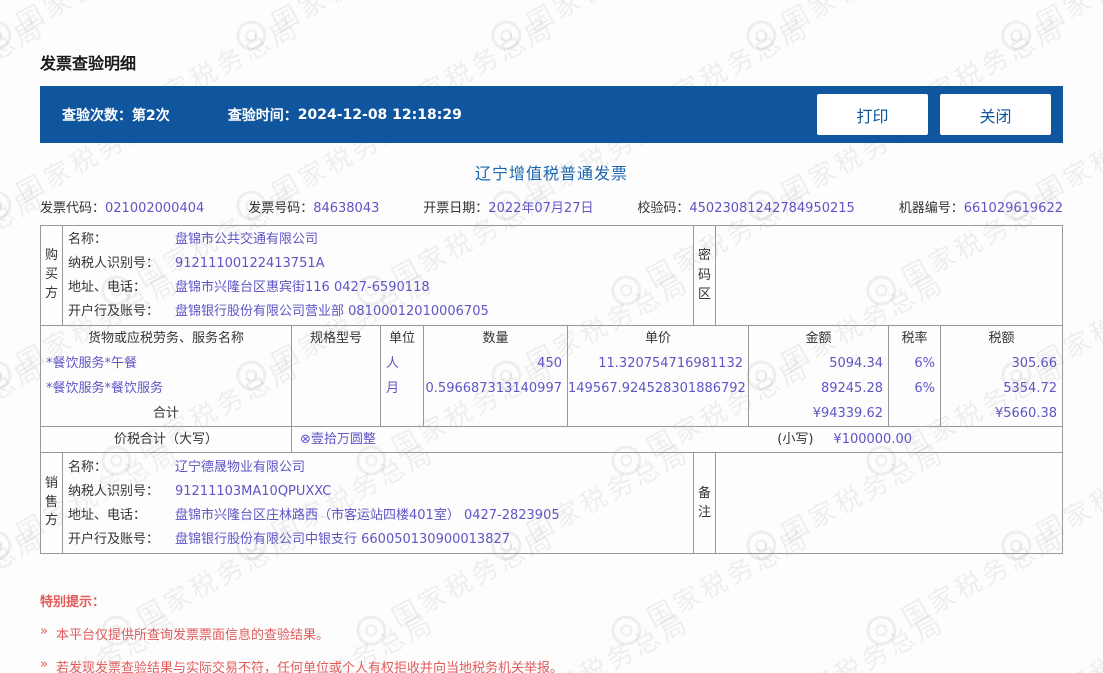 This screenshot has height=673, width=1103. I want to click on item-qty: 450, so click(495, 363).